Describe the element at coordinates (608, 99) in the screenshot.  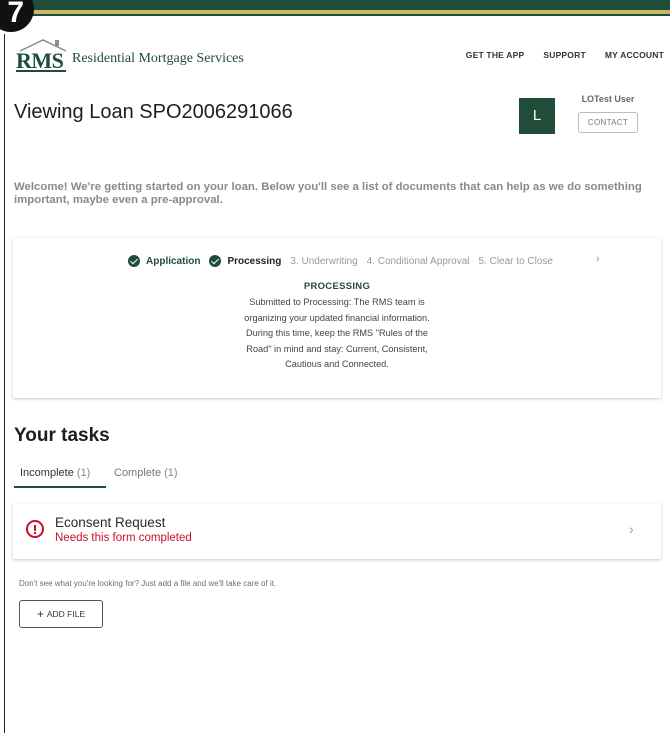
I see `user-name: LOTest User` at that location.